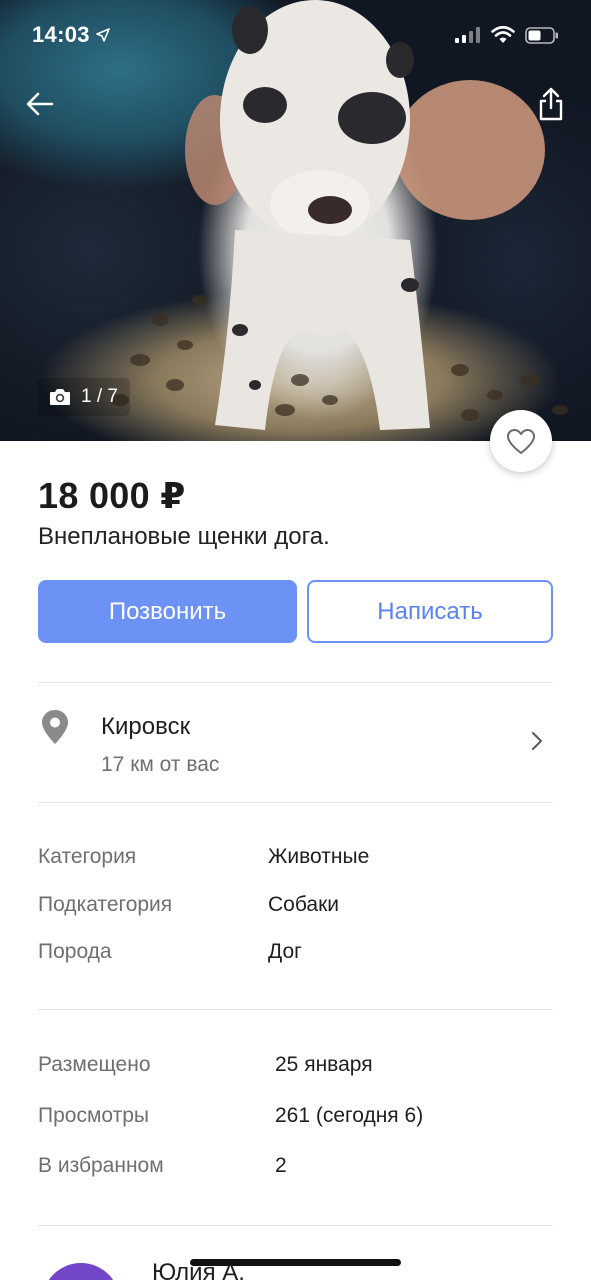 This screenshot has width=591, height=1280. What do you see at coordinates (295, 743) in the screenshot?
I see `location-row: Кировск 17 км от вас` at bounding box center [295, 743].